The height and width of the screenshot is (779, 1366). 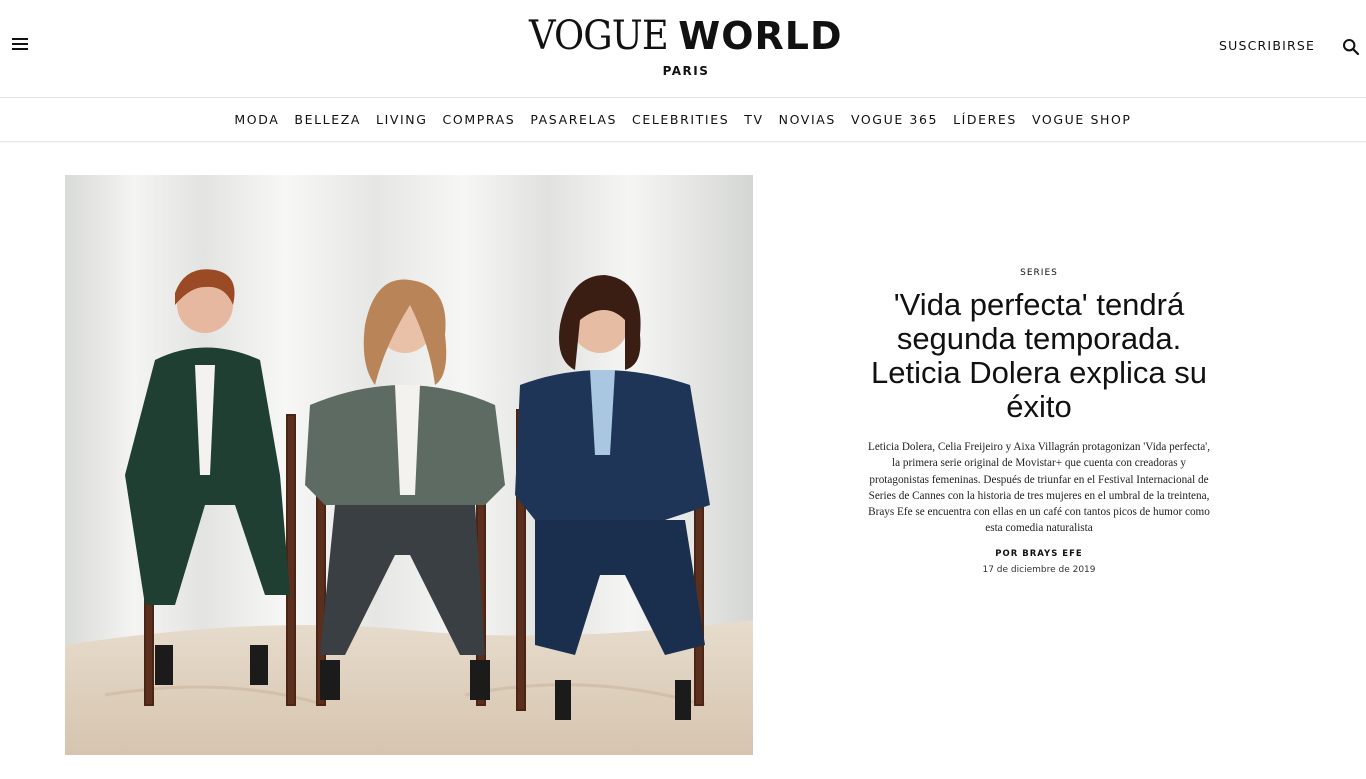 What do you see at coordinates (807, 119) in the screenshot?
I see `nav-item-novias: NOVIAS` at bounding box center [807, 119].